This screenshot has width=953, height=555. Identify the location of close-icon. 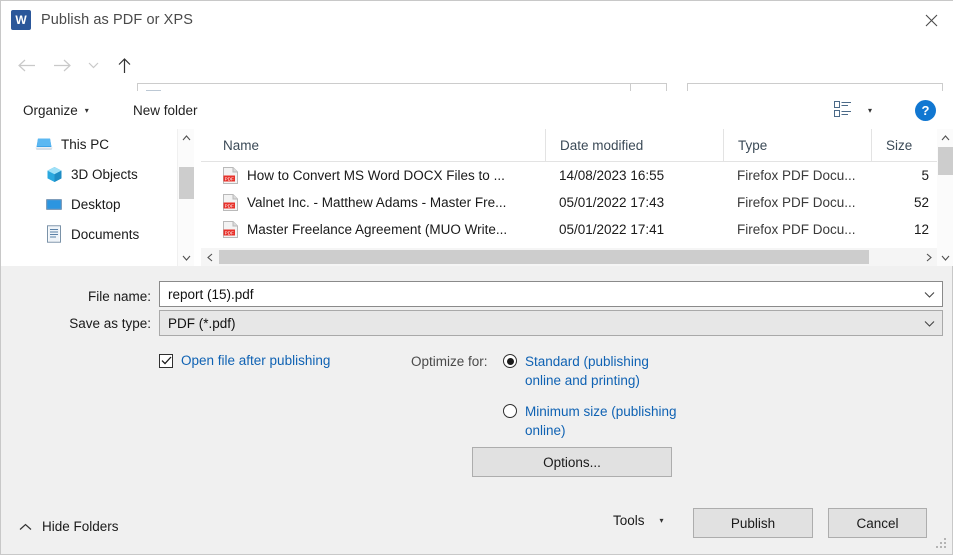
(930, 20).